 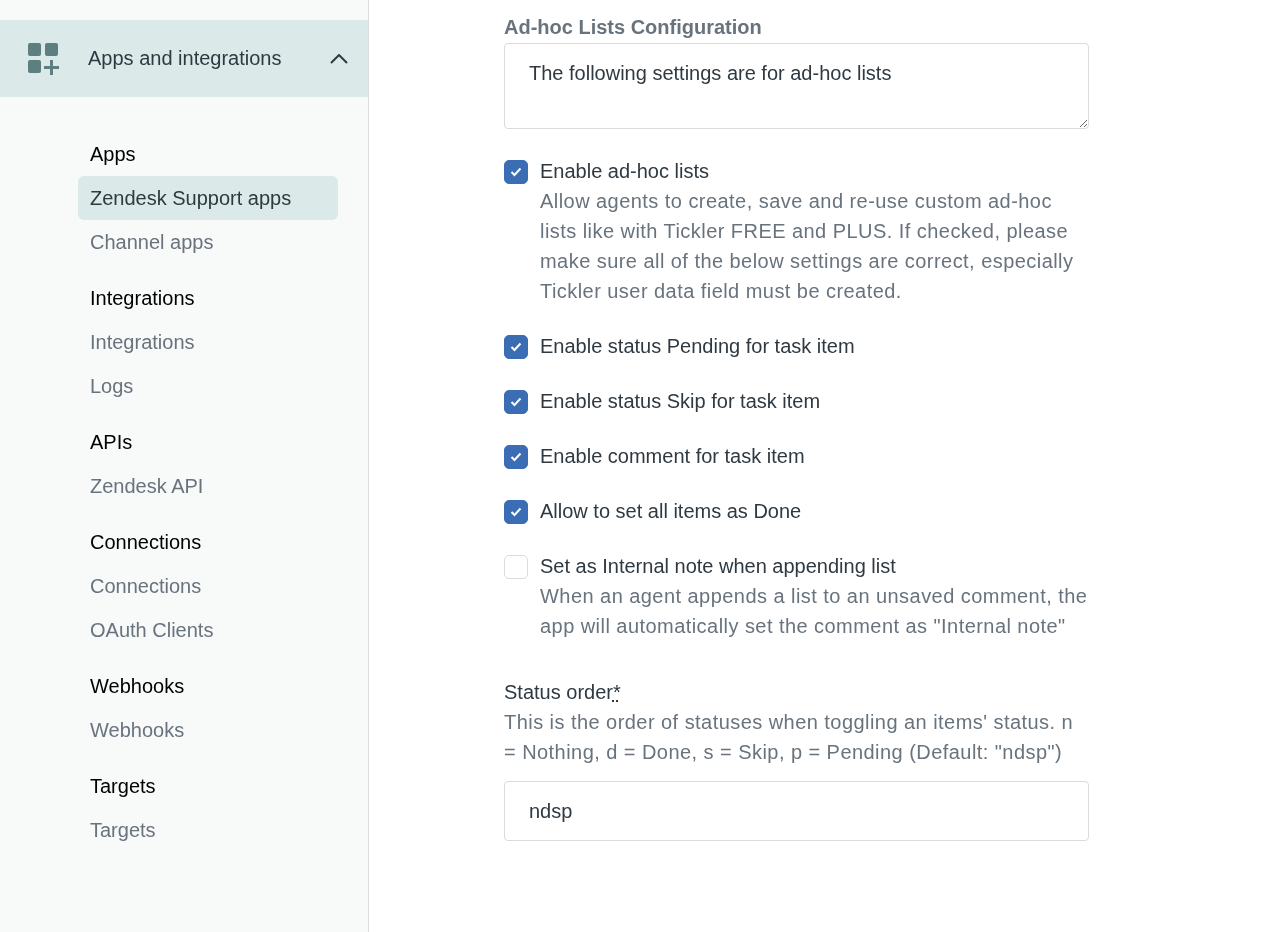 What do you see at coordinates (208, 486) in the screenshot?
I see `nav-item: Zendesk API` at bounding box center [208, 486].